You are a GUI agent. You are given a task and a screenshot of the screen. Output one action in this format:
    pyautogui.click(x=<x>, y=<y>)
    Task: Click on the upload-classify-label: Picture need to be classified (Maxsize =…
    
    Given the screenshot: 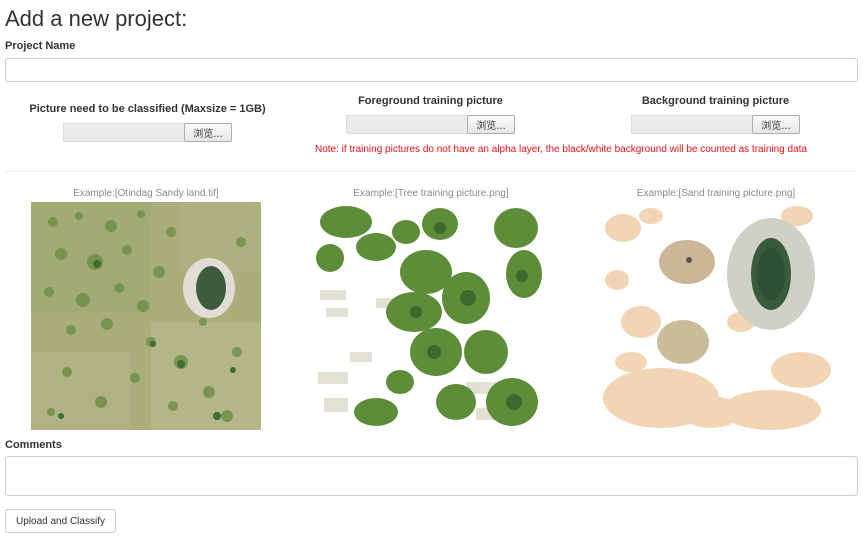 What is the action you would take?
    pyautogui.click(x=147, y=109)
    